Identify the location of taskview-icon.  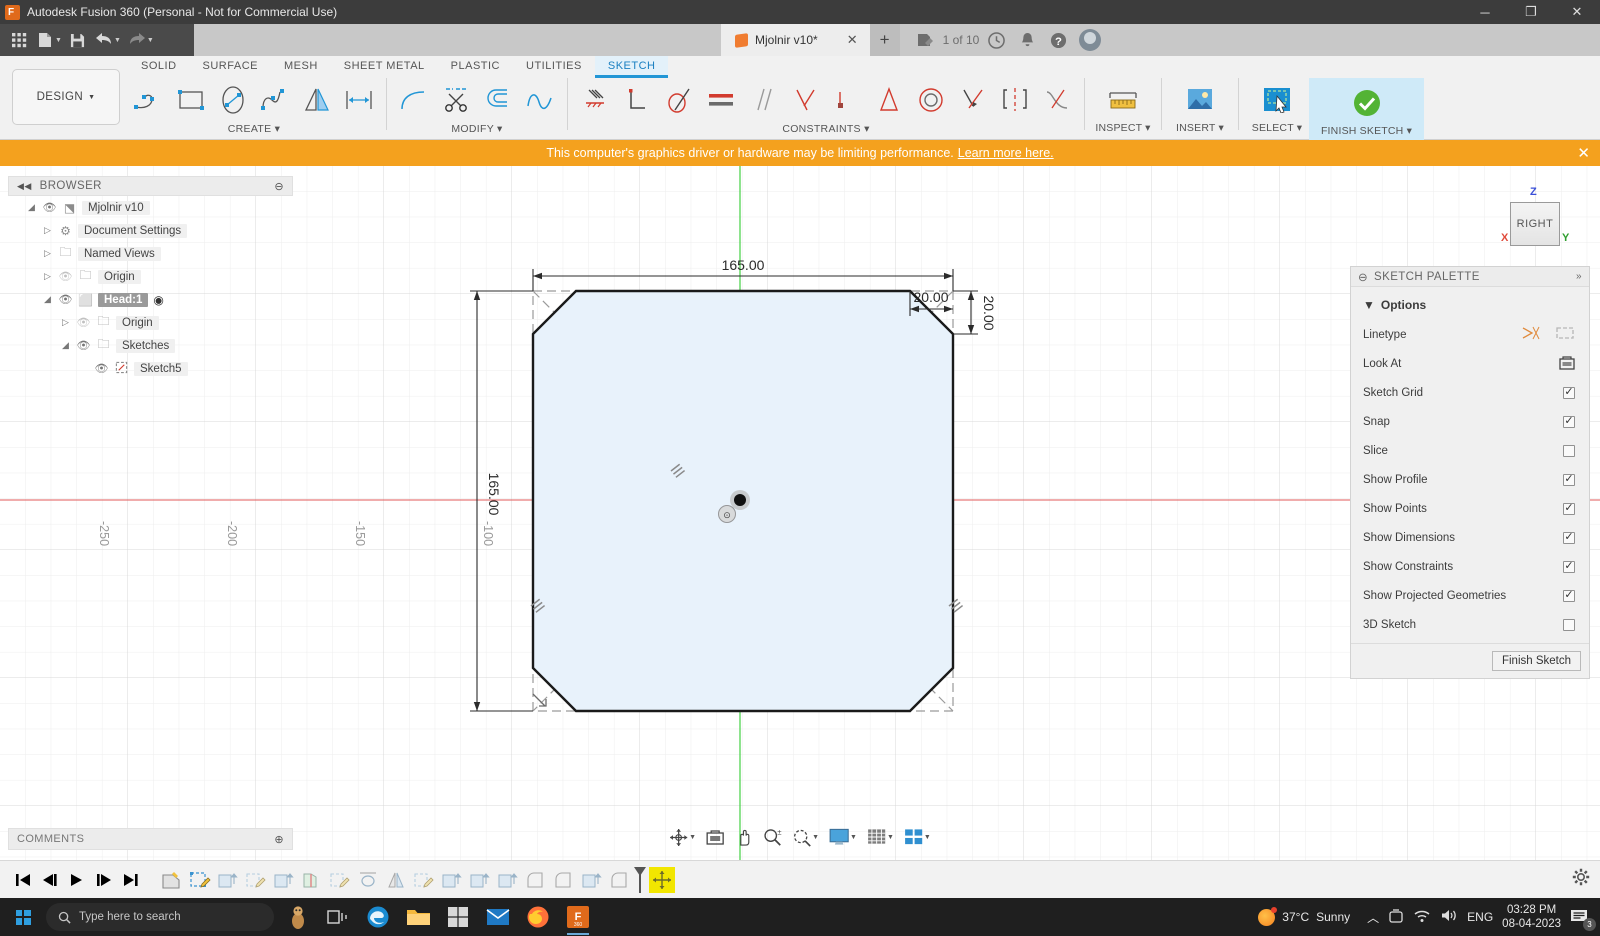
(338, 917).